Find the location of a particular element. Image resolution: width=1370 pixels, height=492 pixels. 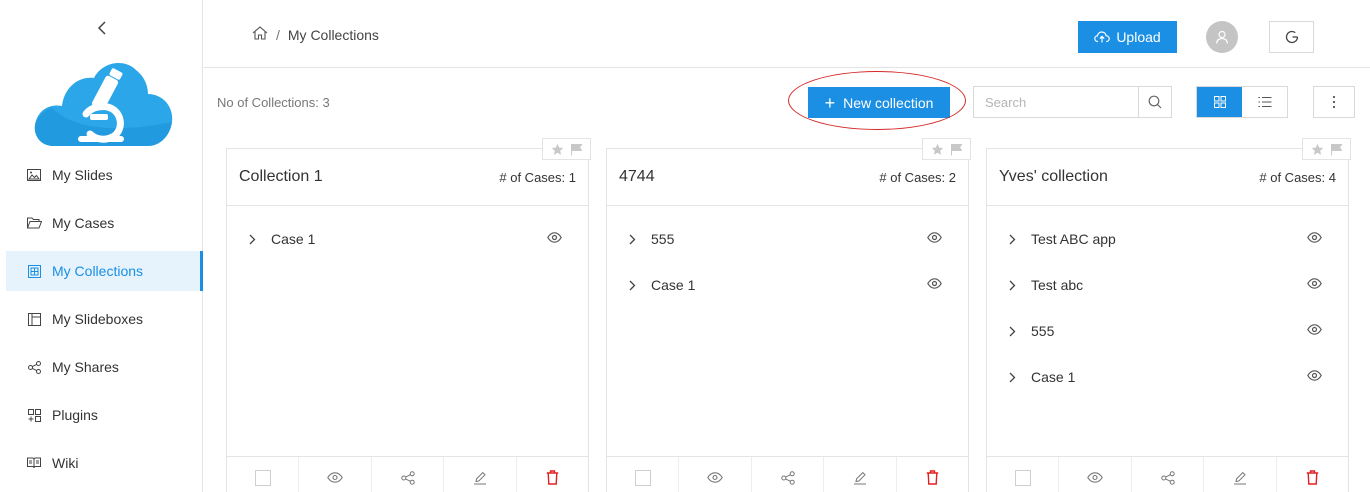

case-list: Test ABC app Test abc 555 Case 1 is located at coordinates (1167, 303).